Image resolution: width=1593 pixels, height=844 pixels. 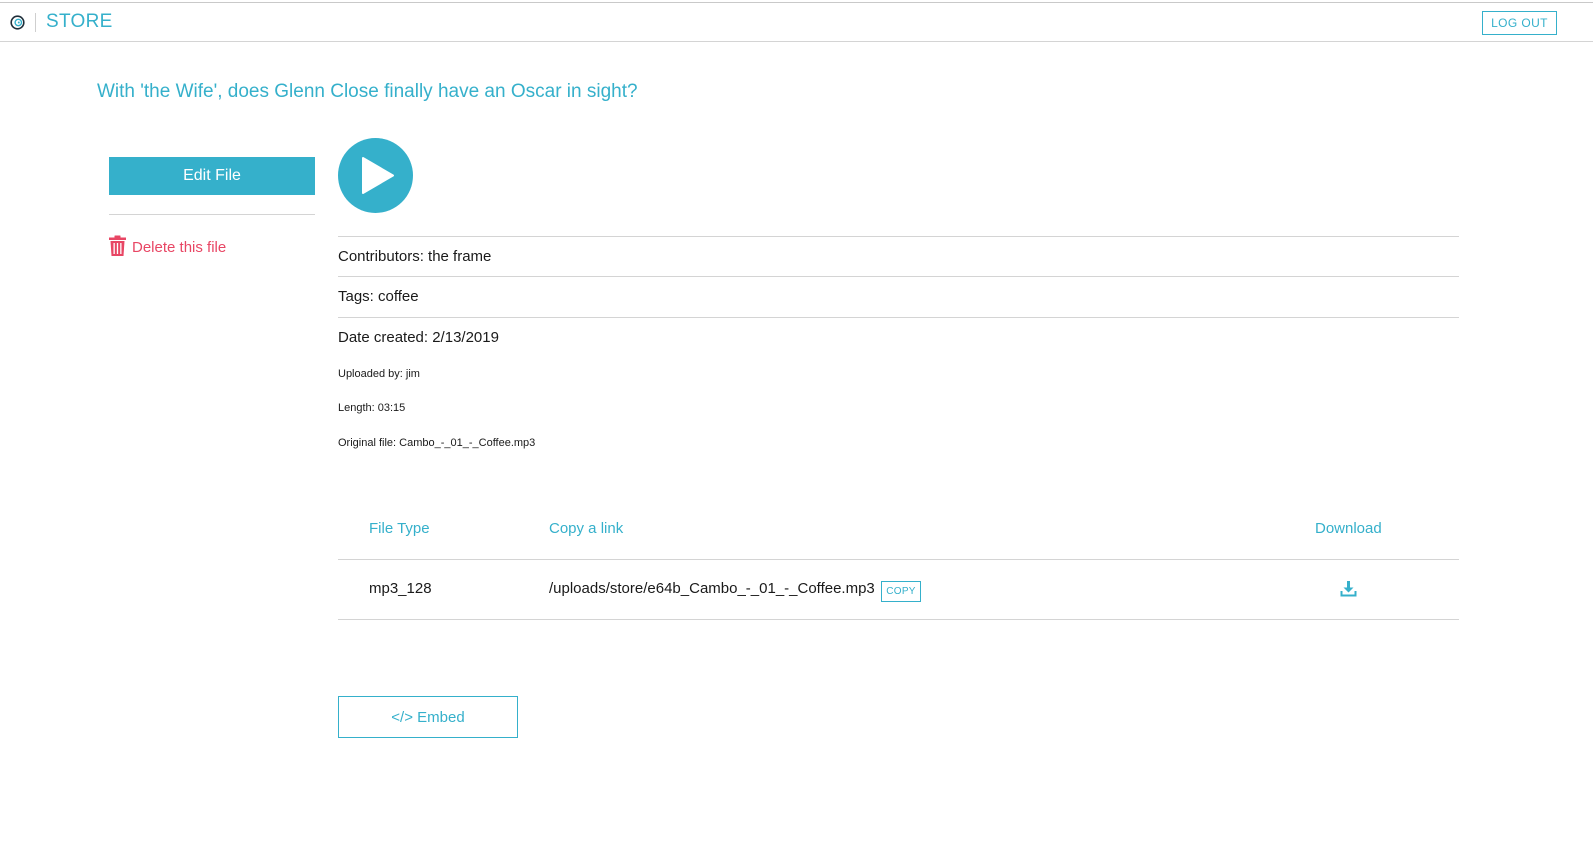 I want to click on column-header-file-type: File Type, so click(x=399, y=528).